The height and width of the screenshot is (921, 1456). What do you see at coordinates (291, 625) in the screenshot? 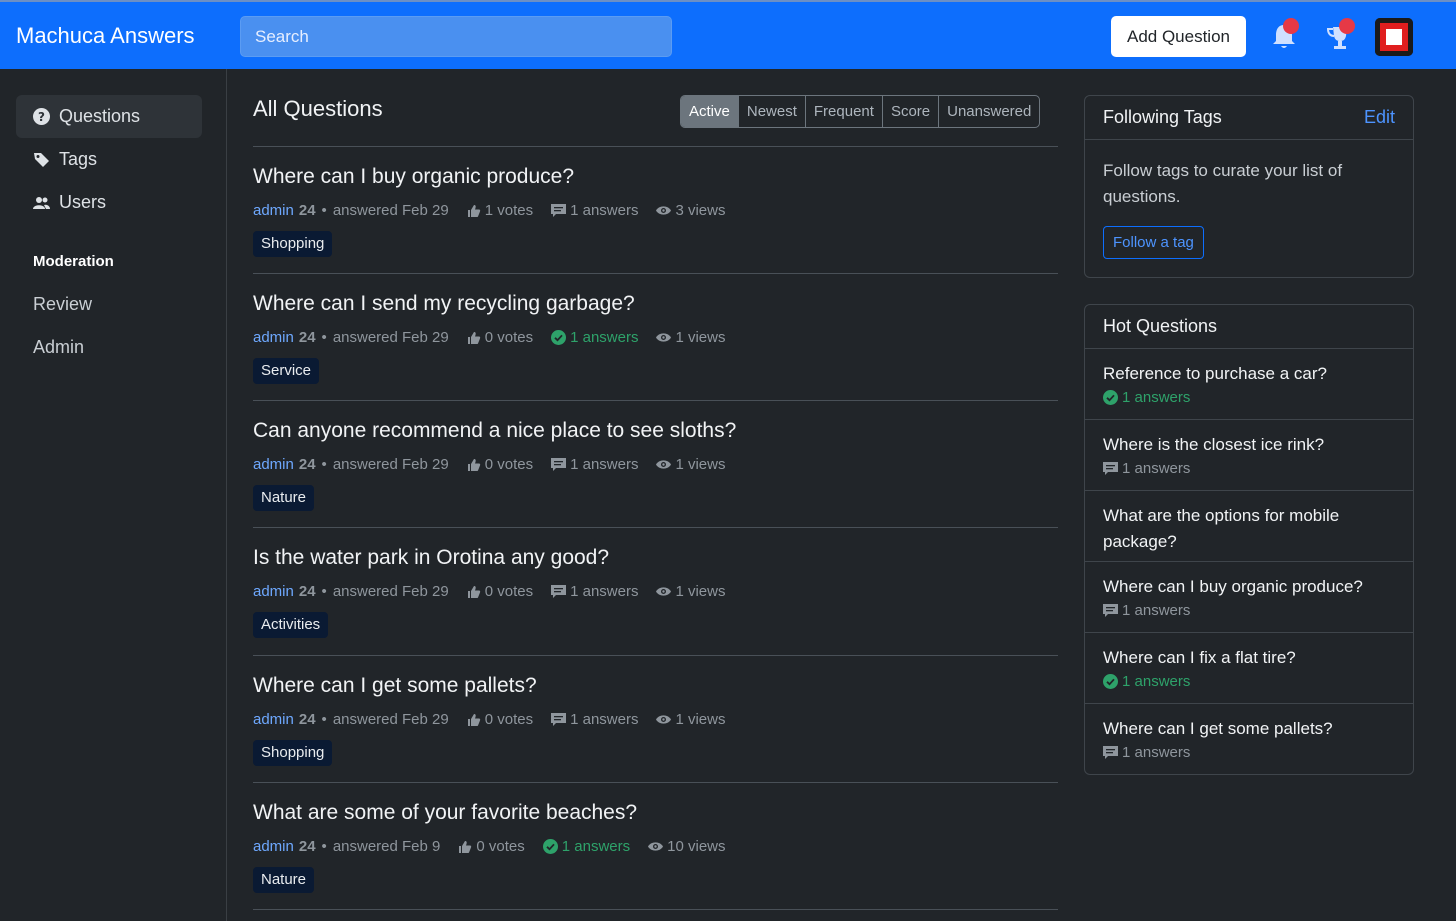
I see `question-tag: Activities` at bounding box center [291, 625].